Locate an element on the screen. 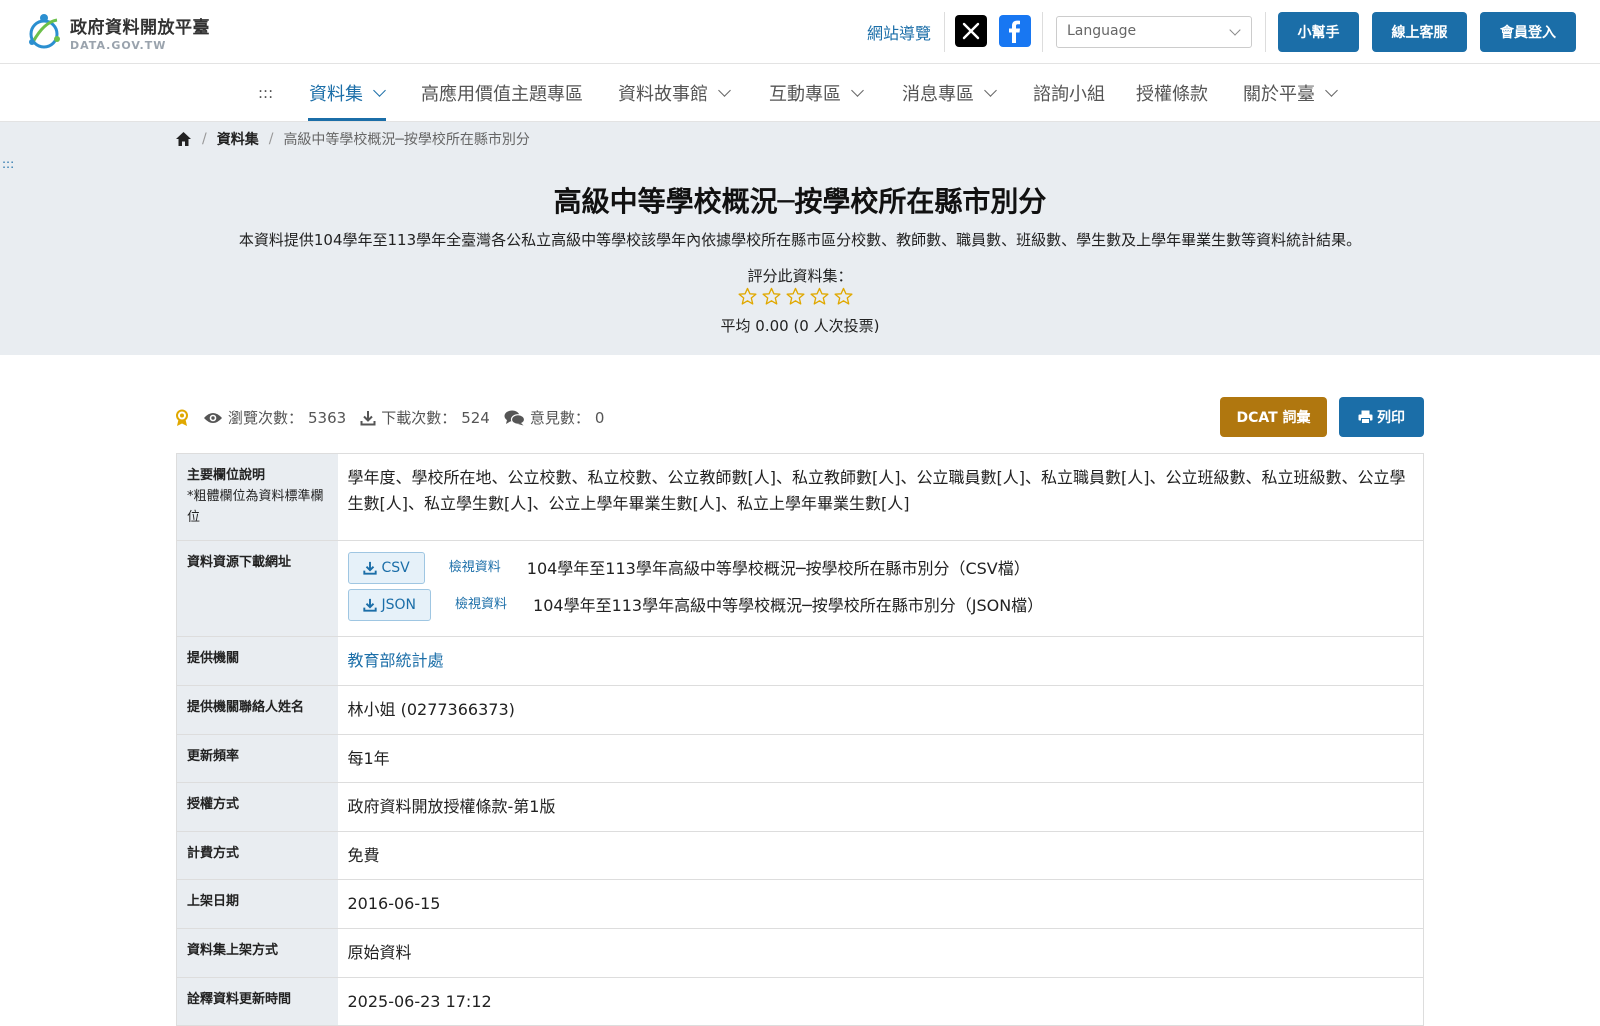  print-button: 列印 is located at coordinates (1381, 417).